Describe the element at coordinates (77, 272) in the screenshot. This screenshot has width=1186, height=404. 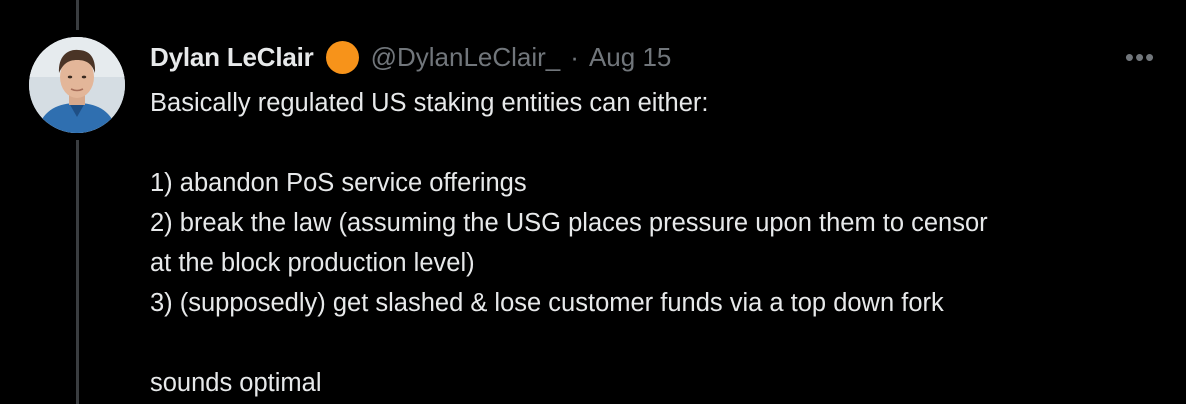
I see `thread-line-bottom` at that location.